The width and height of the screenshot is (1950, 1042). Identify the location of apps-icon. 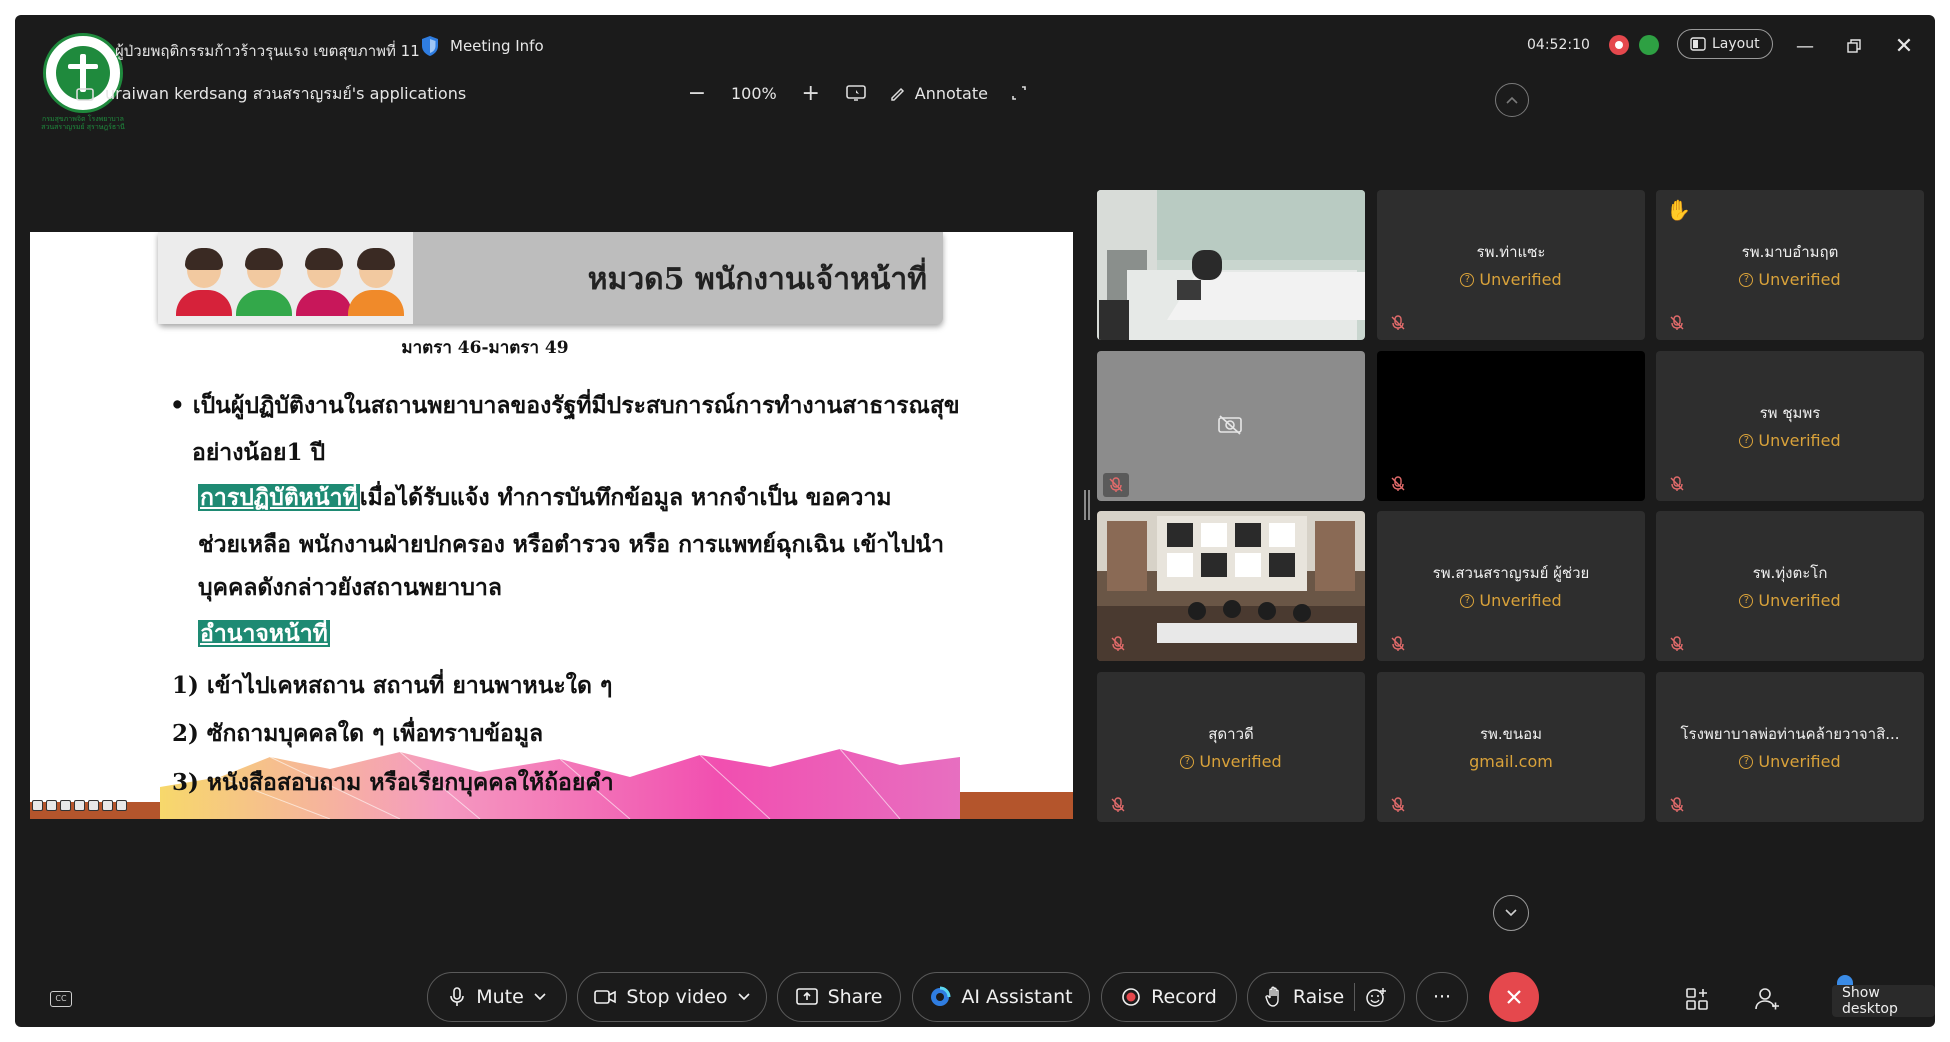
(1697, 999).